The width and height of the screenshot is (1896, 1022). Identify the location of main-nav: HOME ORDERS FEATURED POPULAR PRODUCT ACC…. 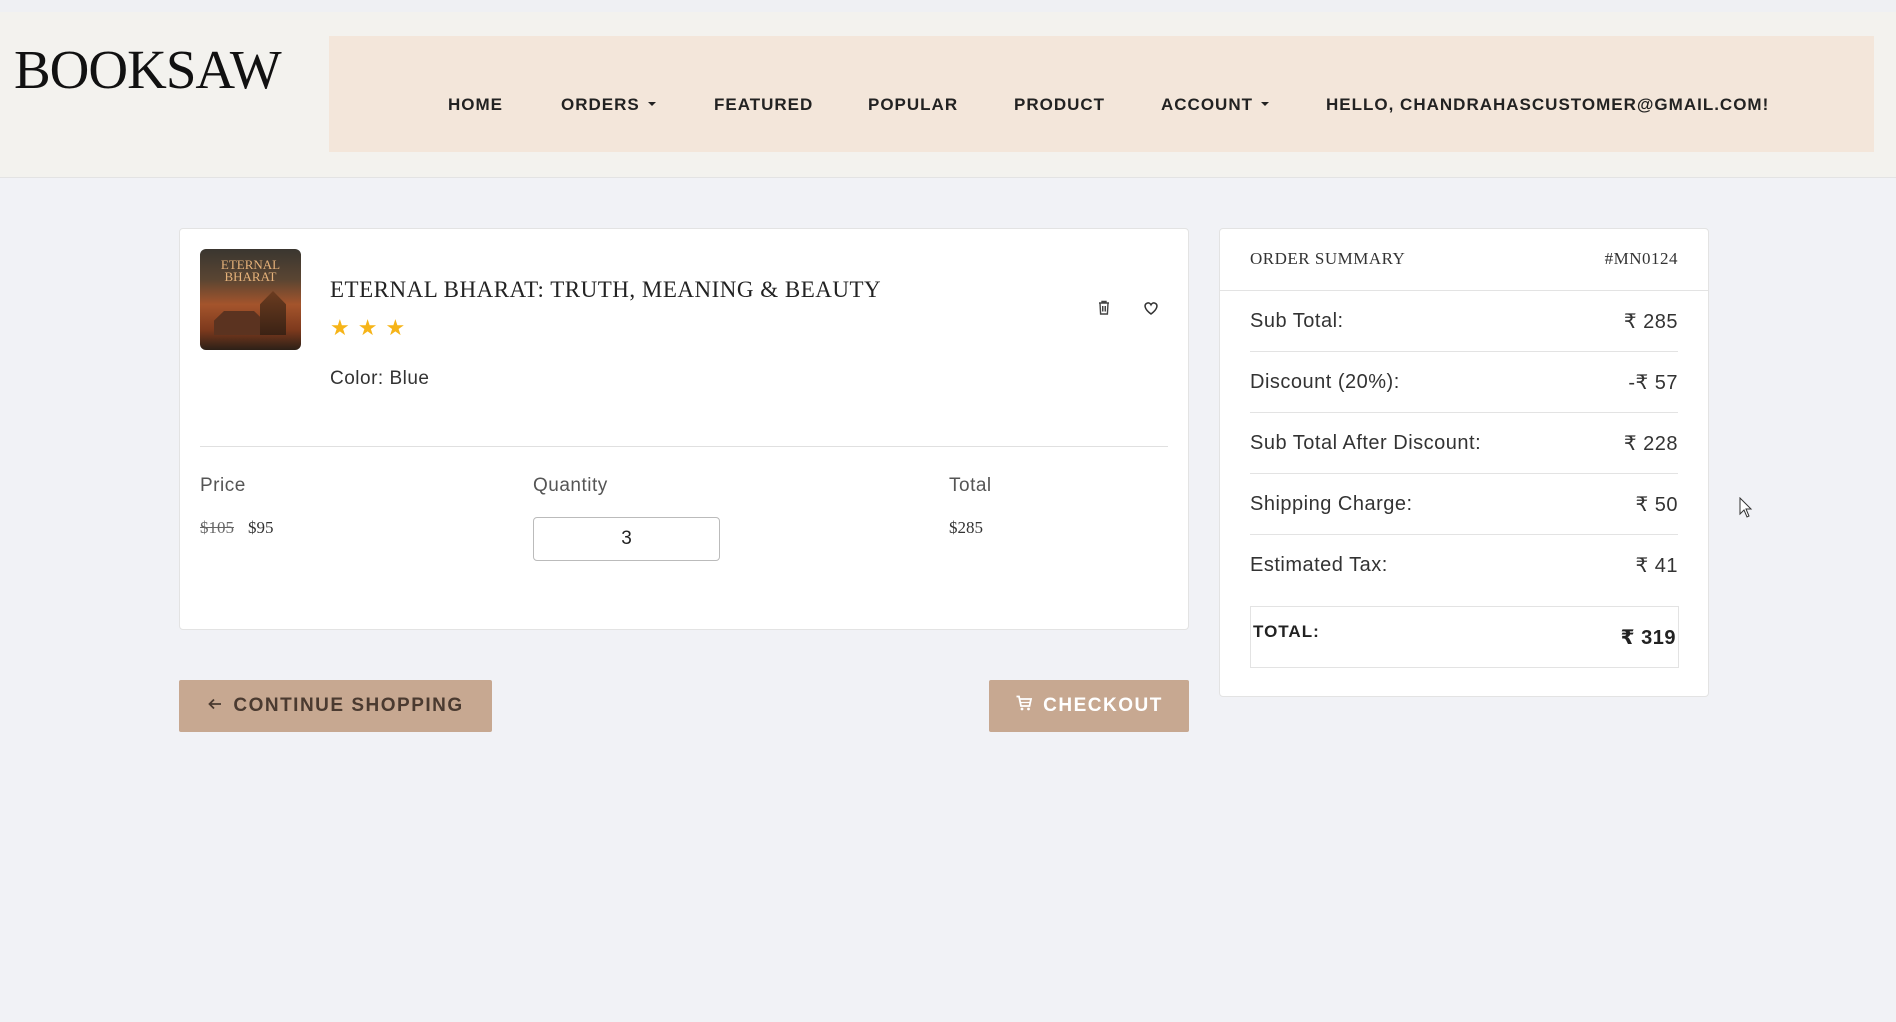
(1101, 94).